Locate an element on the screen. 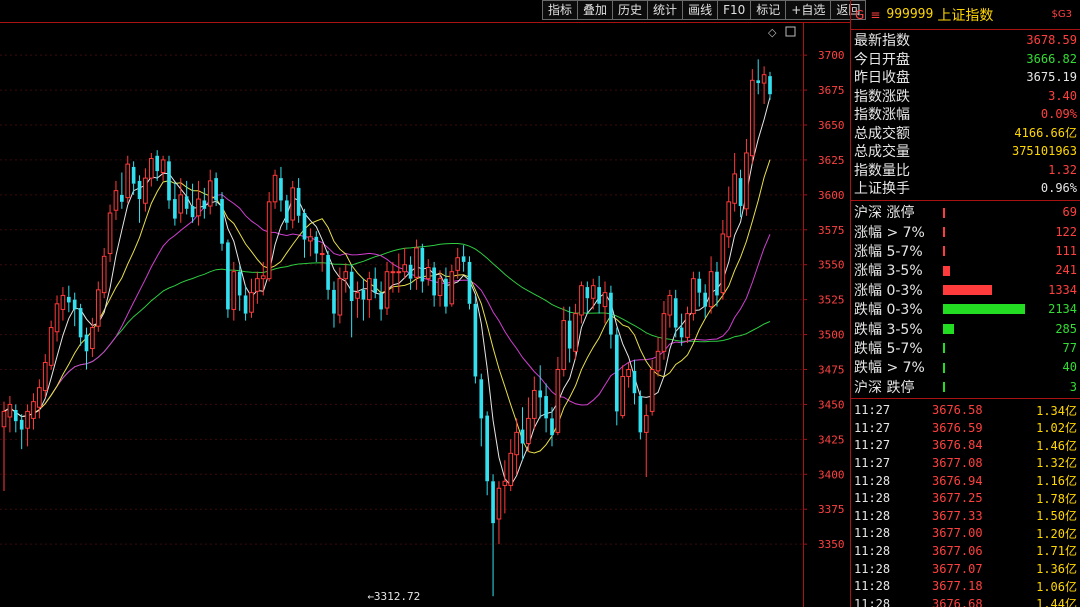  info-label: 总成交量 is located at coordinates (882, 152).